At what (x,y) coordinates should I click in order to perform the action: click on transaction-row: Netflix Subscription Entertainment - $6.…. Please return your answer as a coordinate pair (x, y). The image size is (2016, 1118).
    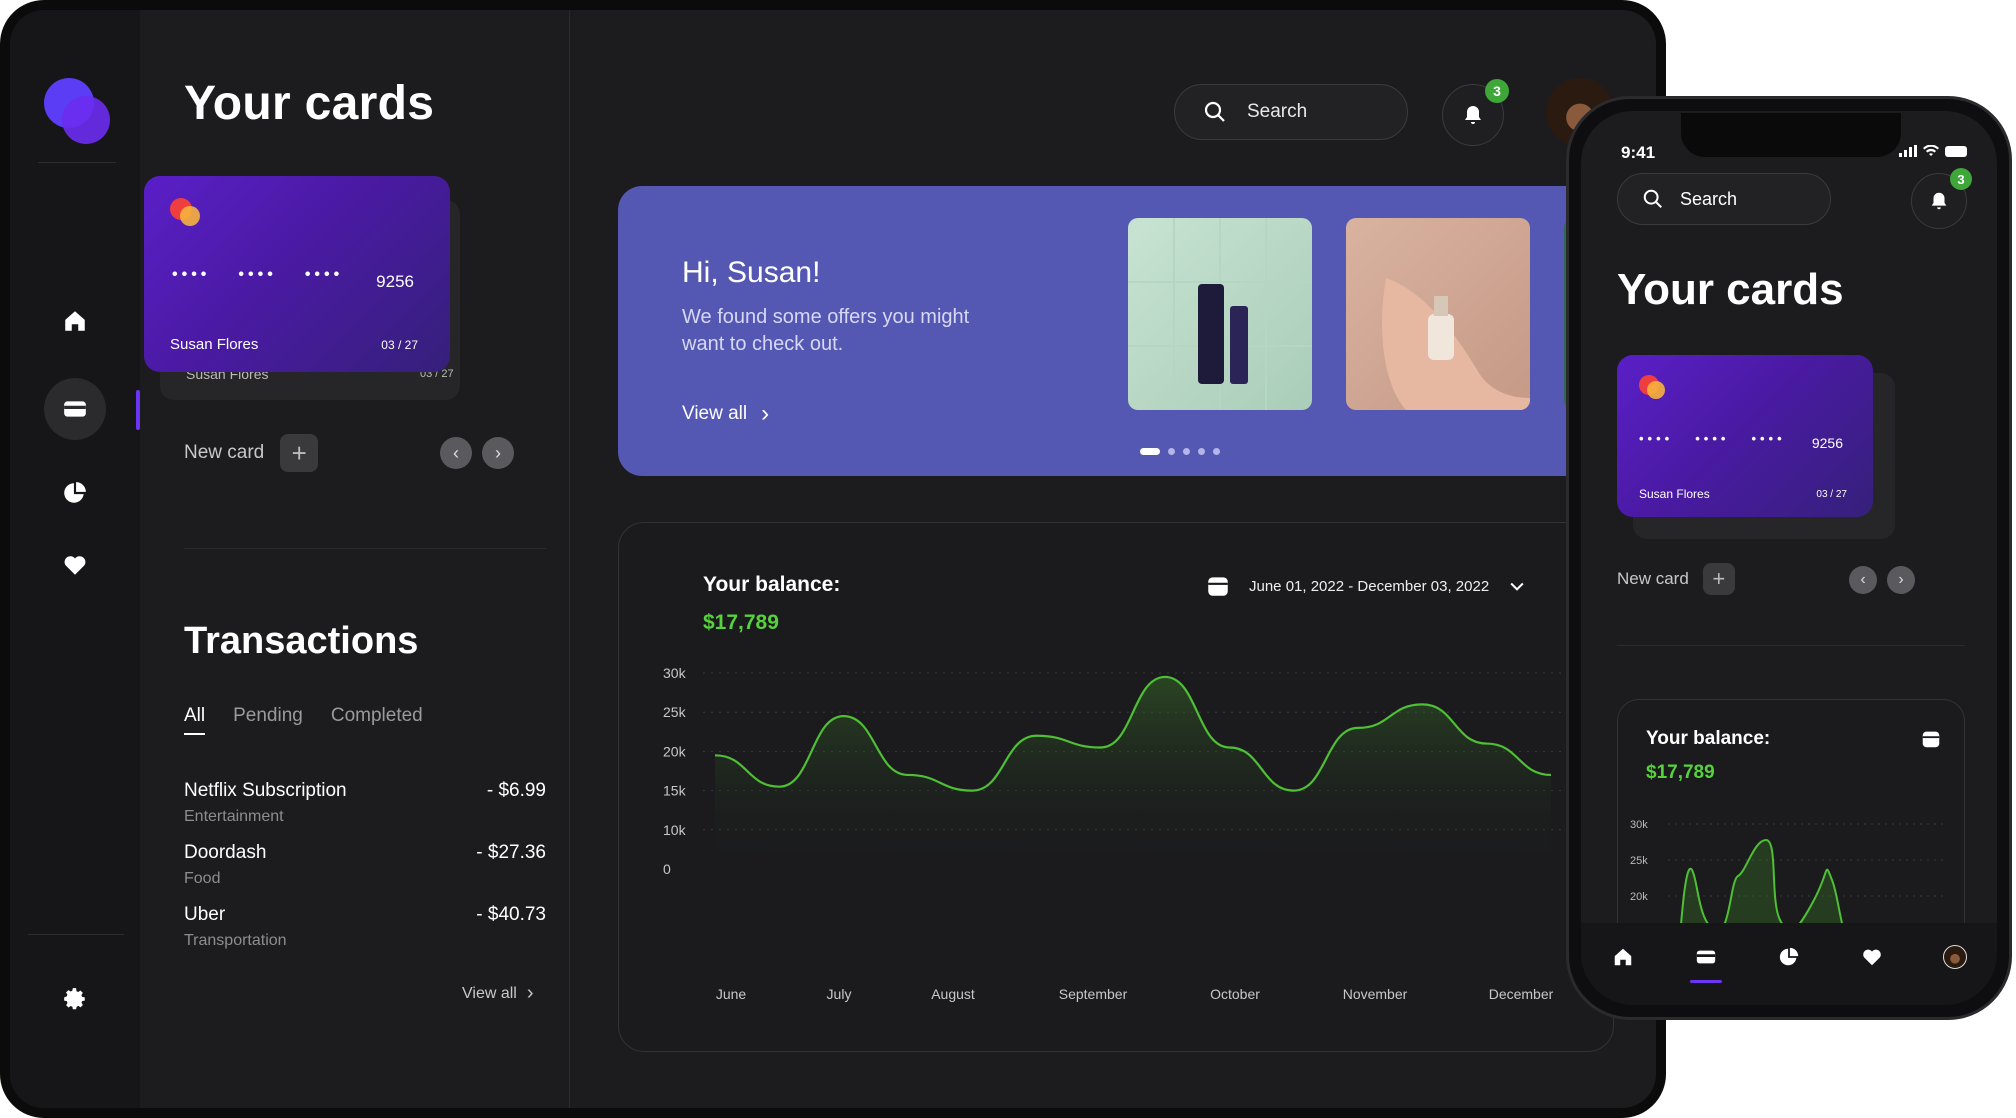
    Looking at the image, I should click on (365, 803).